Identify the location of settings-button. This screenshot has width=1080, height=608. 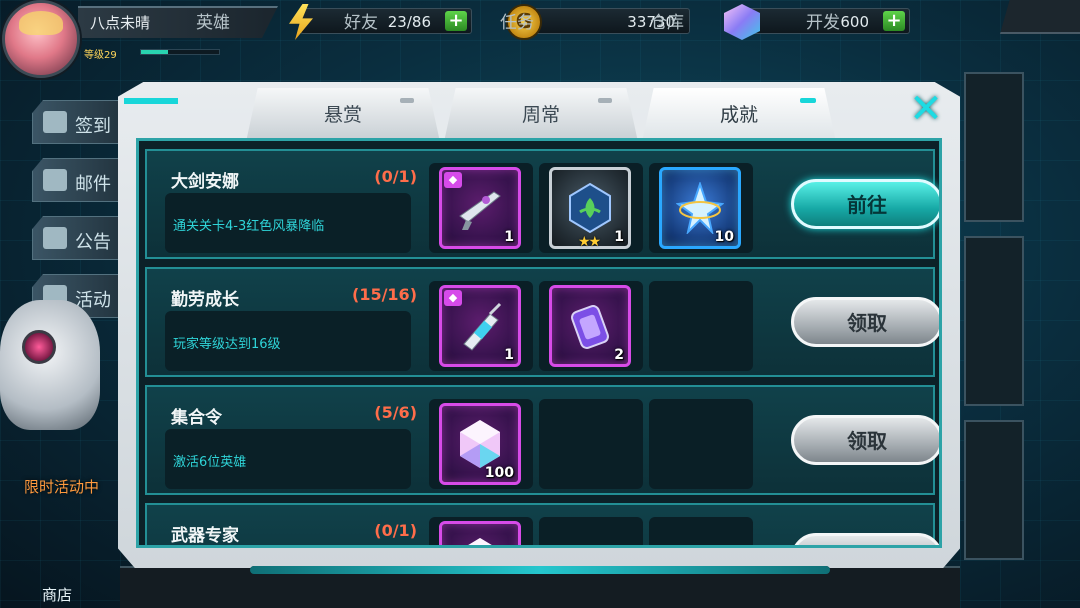
(1040, 17).